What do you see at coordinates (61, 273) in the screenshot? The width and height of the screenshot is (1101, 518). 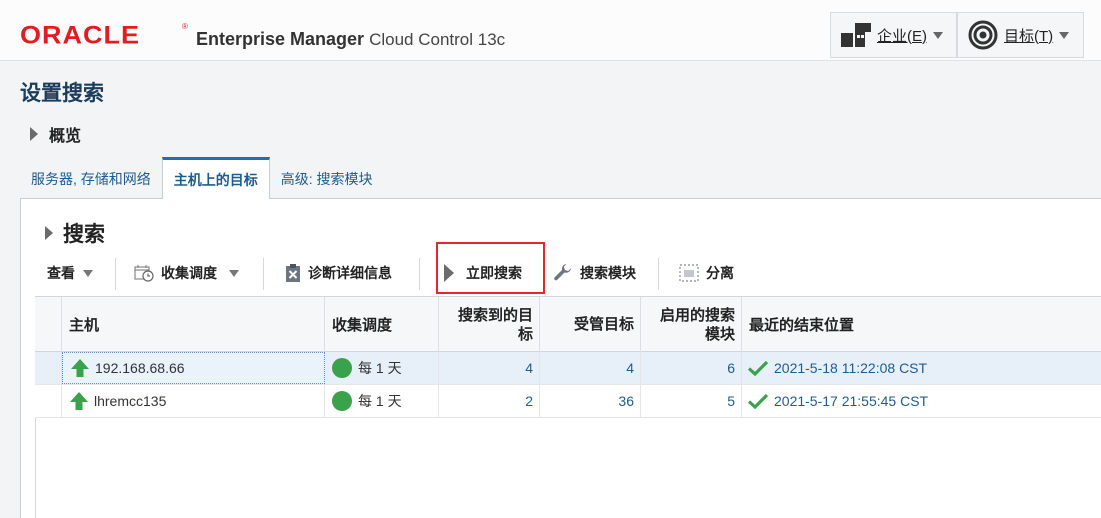 I see `view-label: 查看` at bounding box center [61, 273].